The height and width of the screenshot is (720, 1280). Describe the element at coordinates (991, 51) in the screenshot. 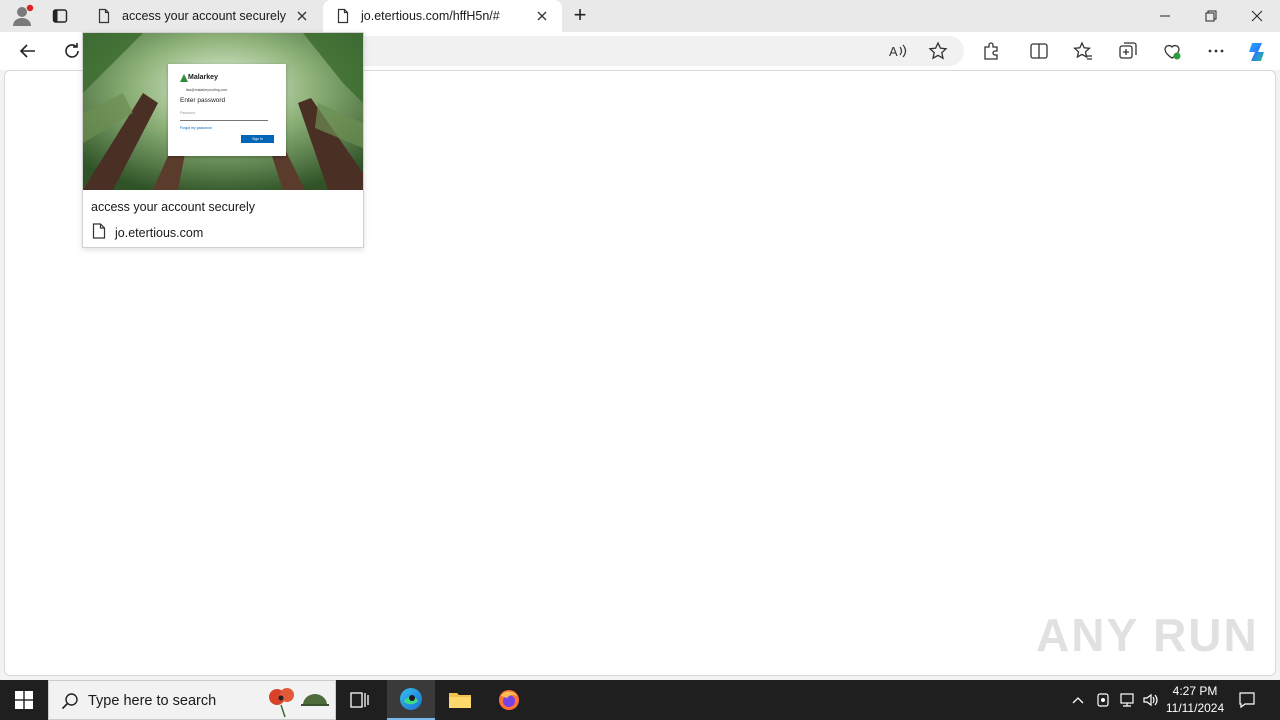

I see `extensions-icon` at that location.